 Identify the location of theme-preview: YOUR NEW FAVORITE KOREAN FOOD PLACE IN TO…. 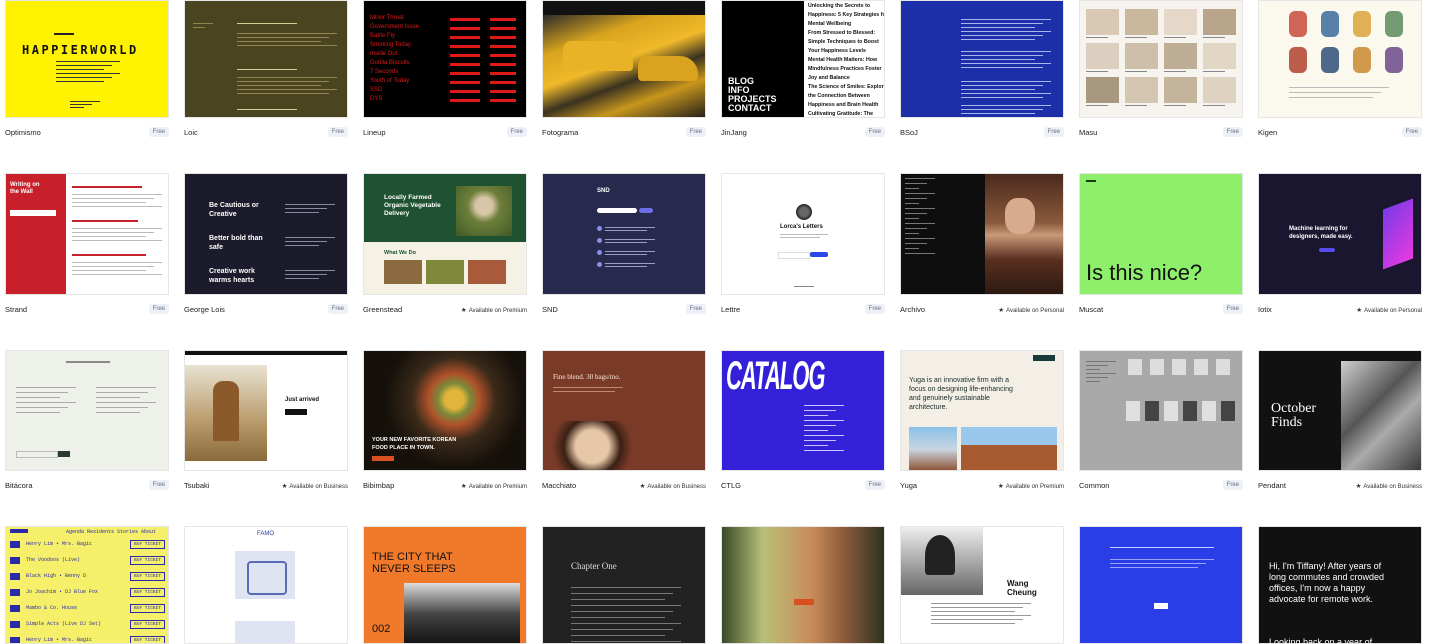
(445, 410).